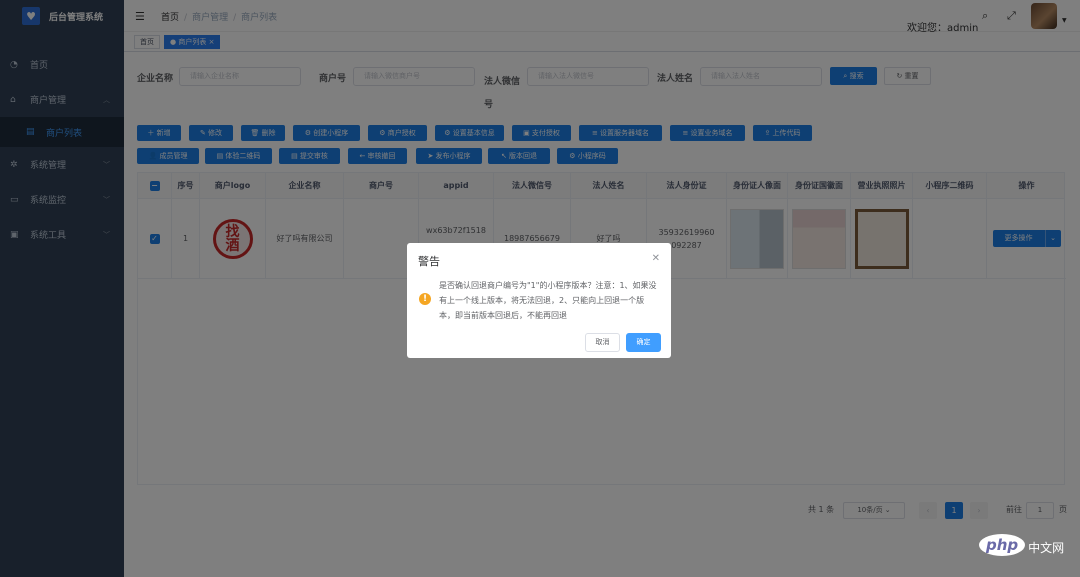 The image size is (1080, 577). What do you see at coordinates (643, 342) in the screenshot?
I see `confirm-button: 确定` at bounding box center [643, 342].